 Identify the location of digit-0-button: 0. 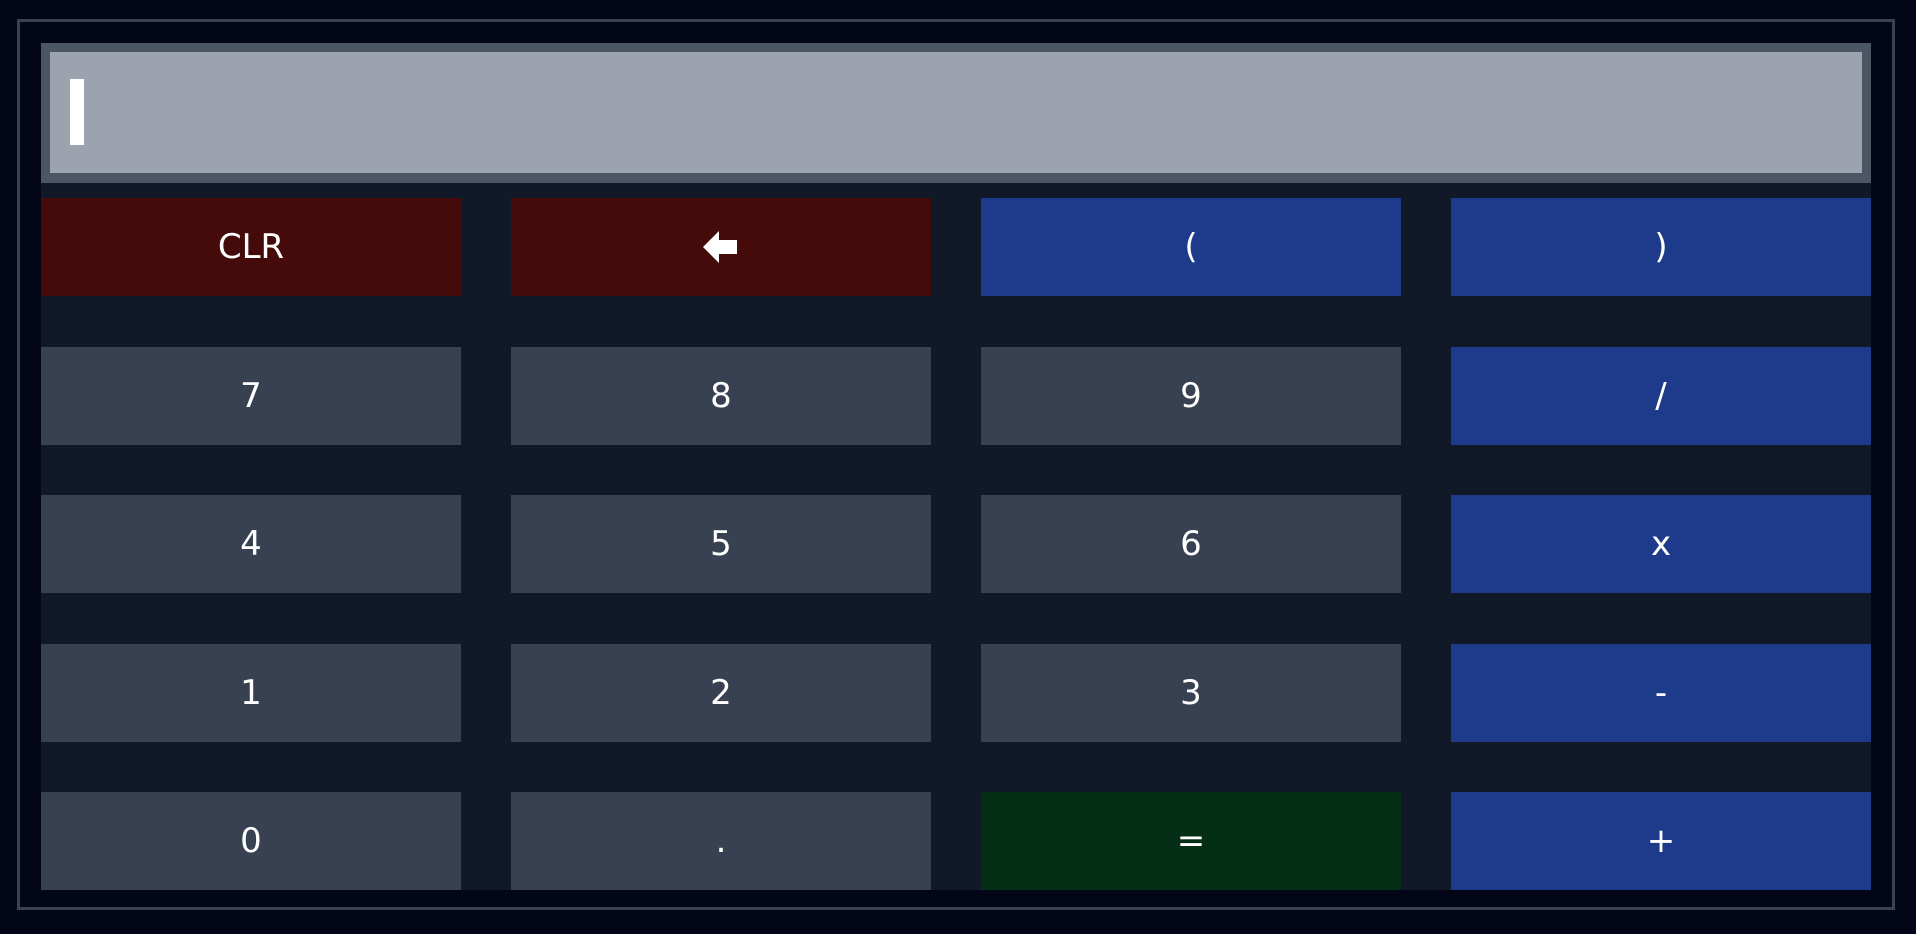
(251, 841).